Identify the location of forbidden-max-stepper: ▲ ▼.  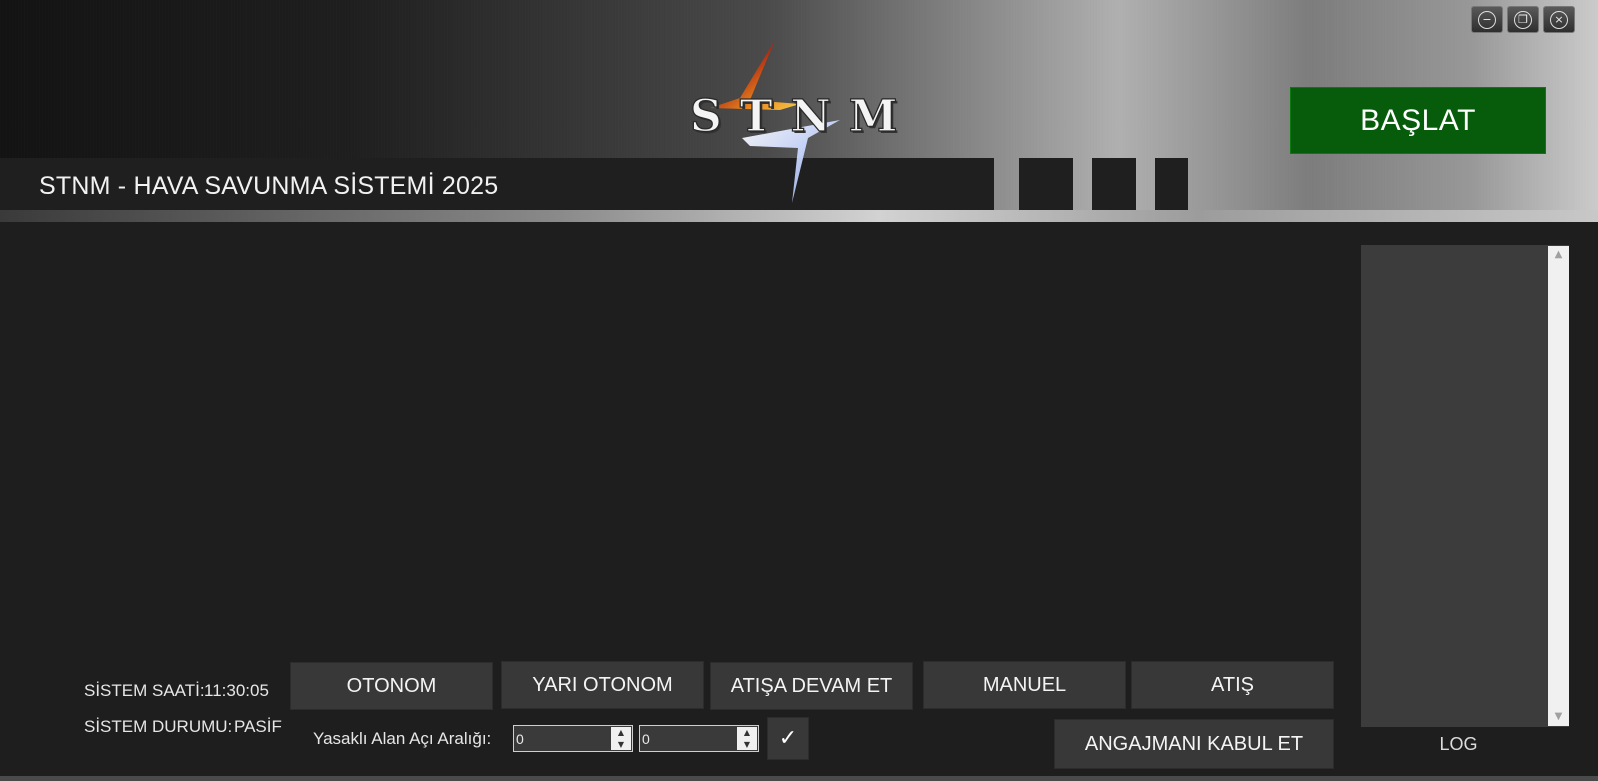
(699, 738).